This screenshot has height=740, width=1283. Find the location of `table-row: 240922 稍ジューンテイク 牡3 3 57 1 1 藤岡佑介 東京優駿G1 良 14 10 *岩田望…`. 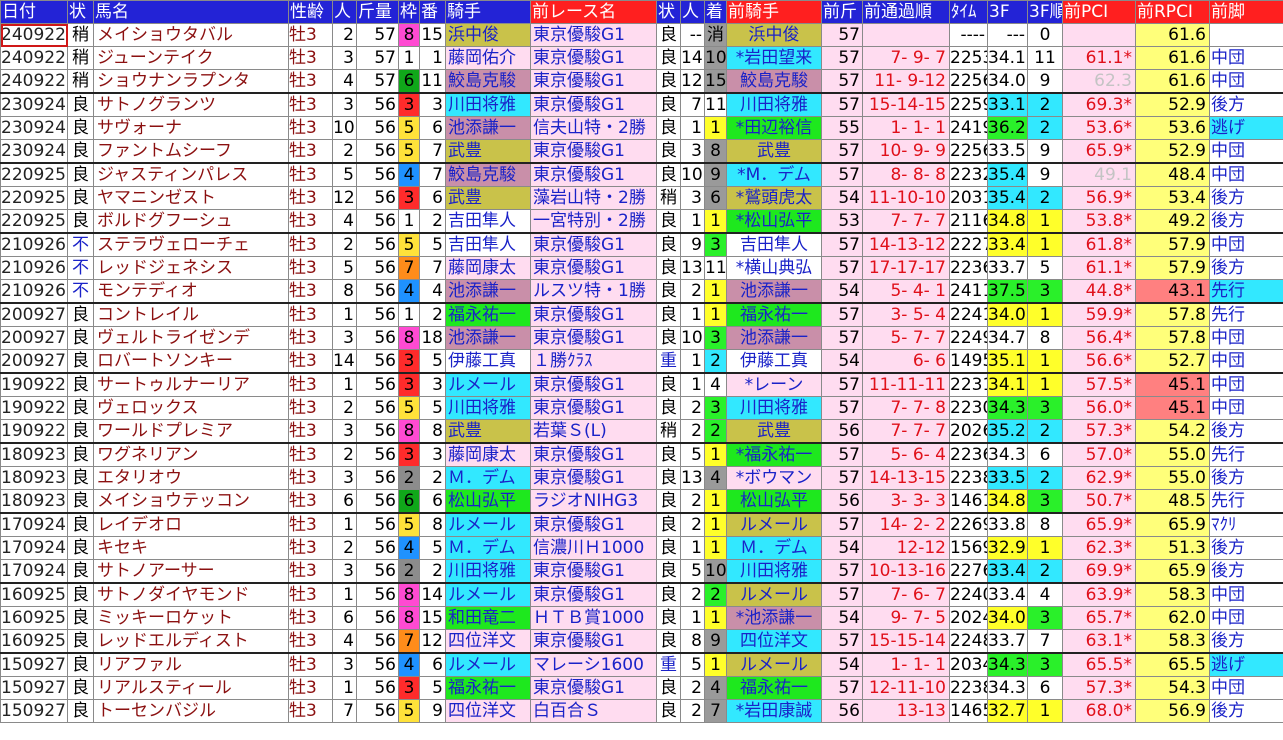

table-row: 240922 稍ジューンテイク 牡3 3 57 1 1 藤岡佑介 東京優駿G1 良 14 10 *岩田望… is located at coordinates (641, 58).